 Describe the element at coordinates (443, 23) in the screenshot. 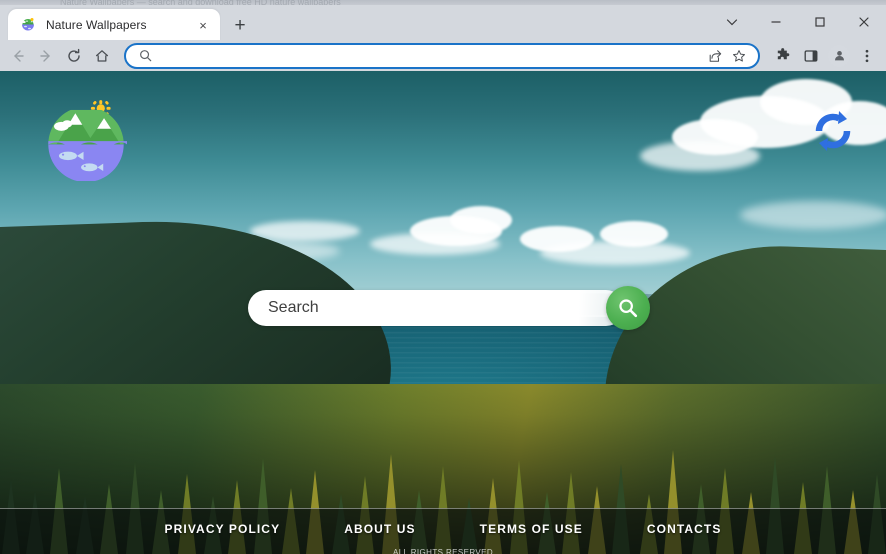

I see `tab-strip: Nature Wallpapers × +` at that location.